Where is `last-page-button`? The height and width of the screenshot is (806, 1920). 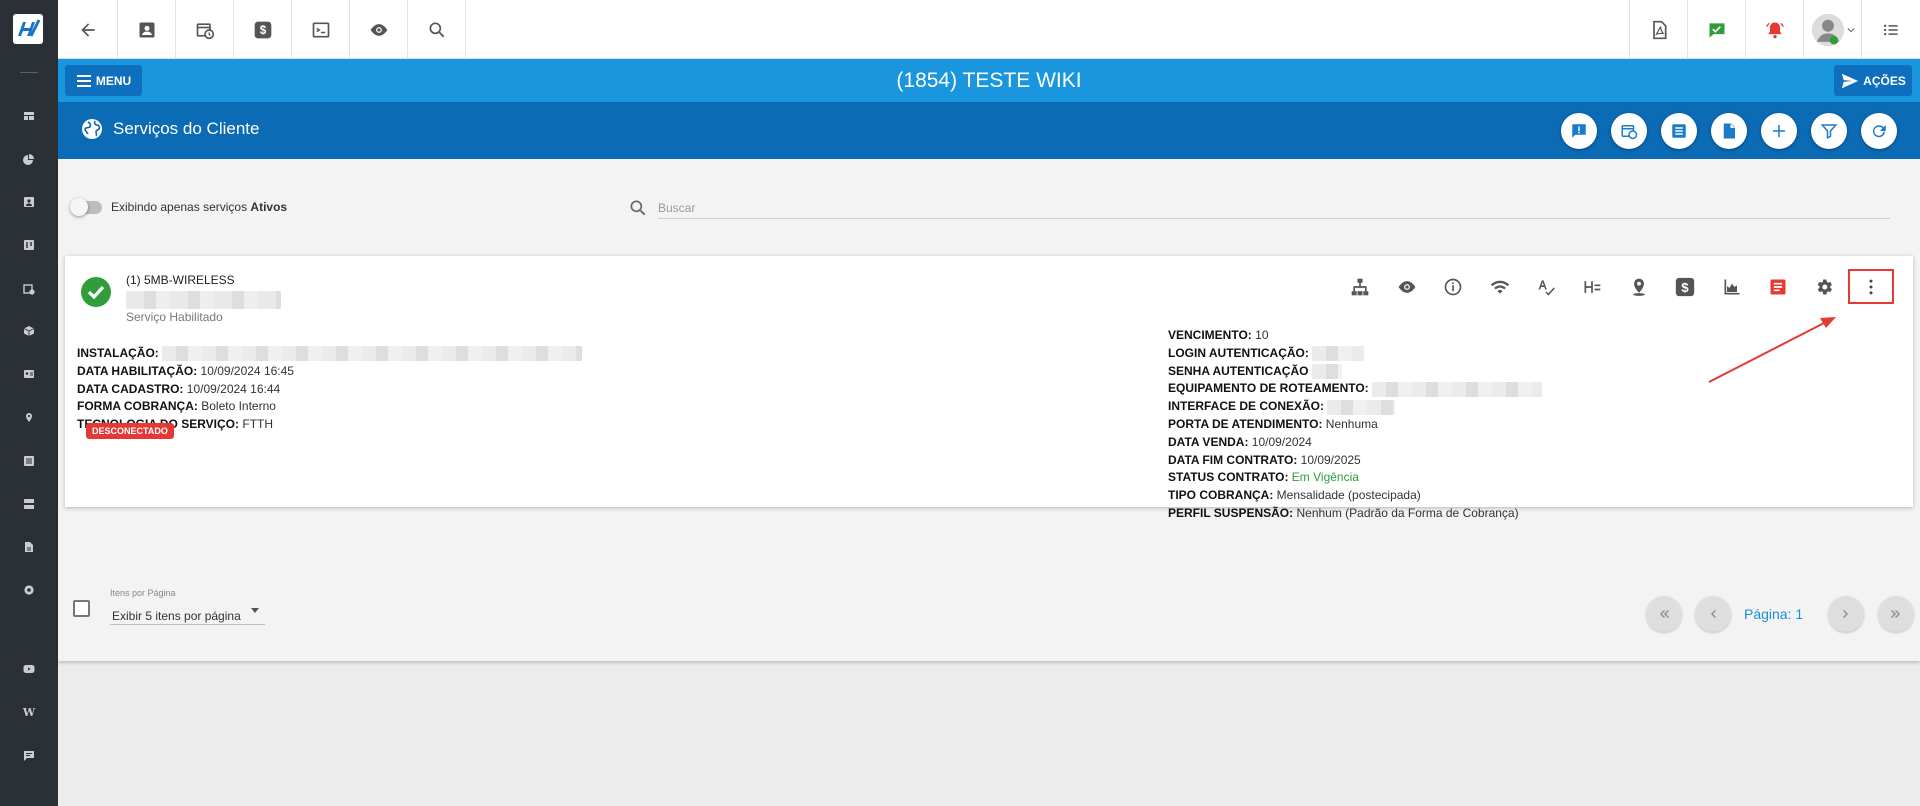
last-page-button is located at coordinates (1896, 614).